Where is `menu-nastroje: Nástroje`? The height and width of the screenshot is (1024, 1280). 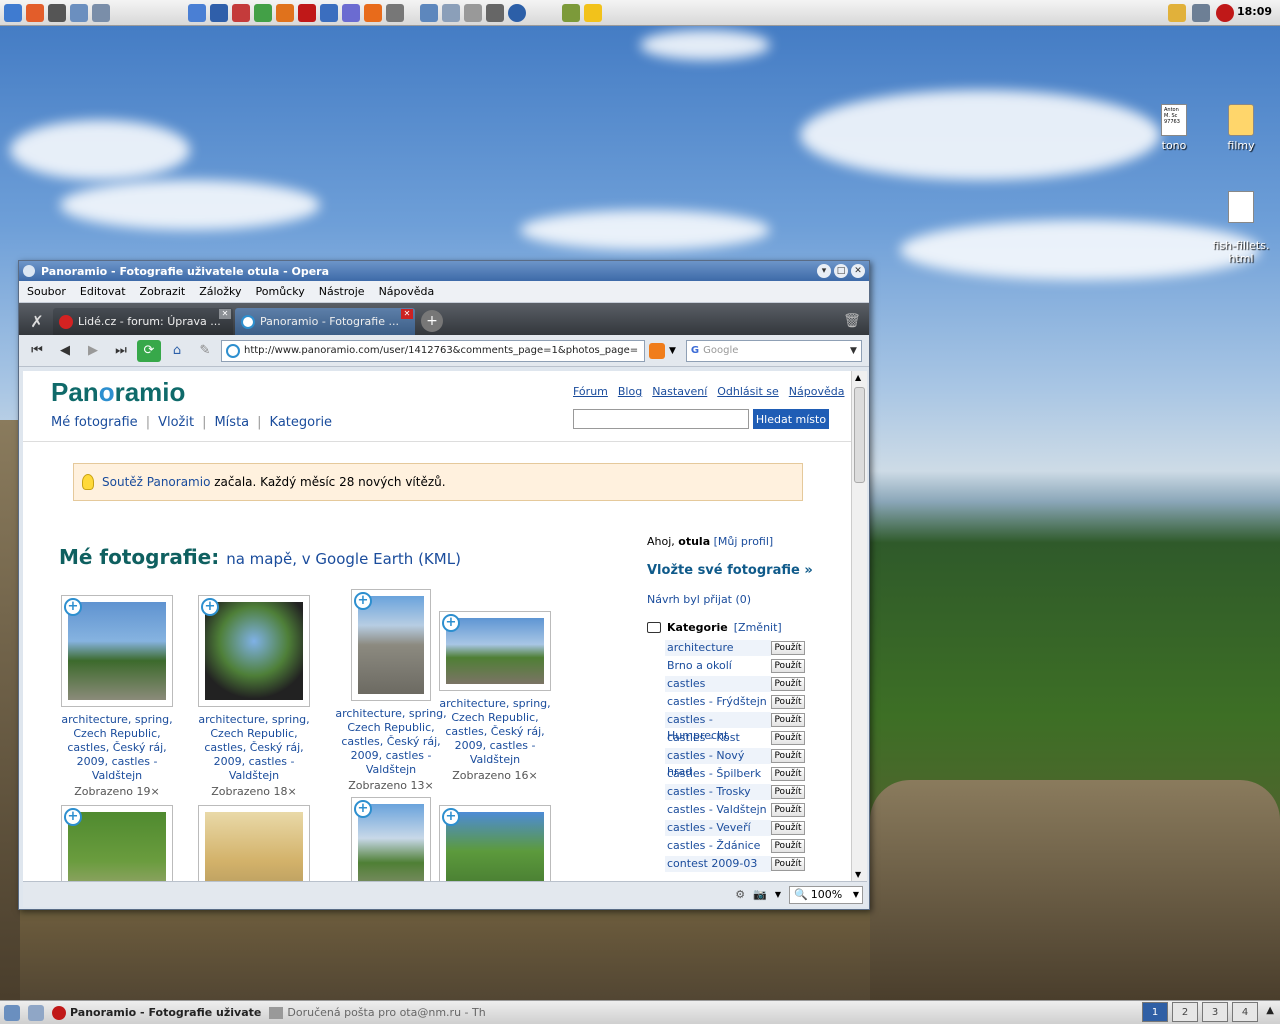
menu-nastroje: Nástroje is located at coordinates (342, 291).